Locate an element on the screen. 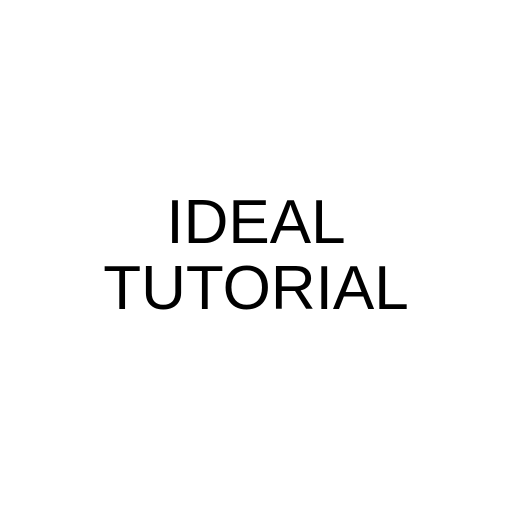 This screenshot has height=512, width=512. title-line-1: IDEAL is located at coordinates (256, 222).